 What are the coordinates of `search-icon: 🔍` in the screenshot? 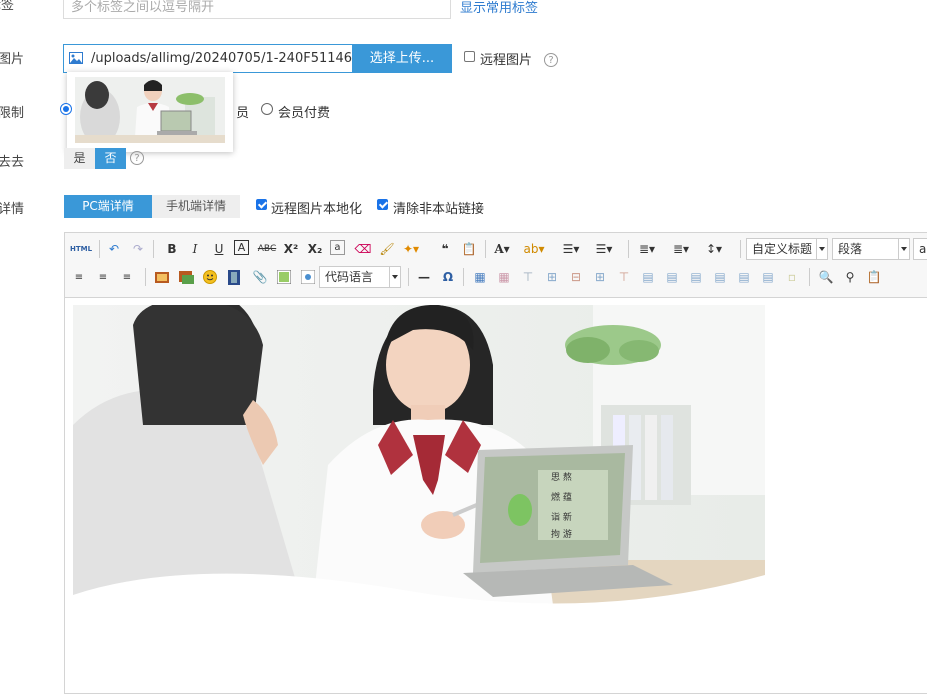 It's located at (826, 277).